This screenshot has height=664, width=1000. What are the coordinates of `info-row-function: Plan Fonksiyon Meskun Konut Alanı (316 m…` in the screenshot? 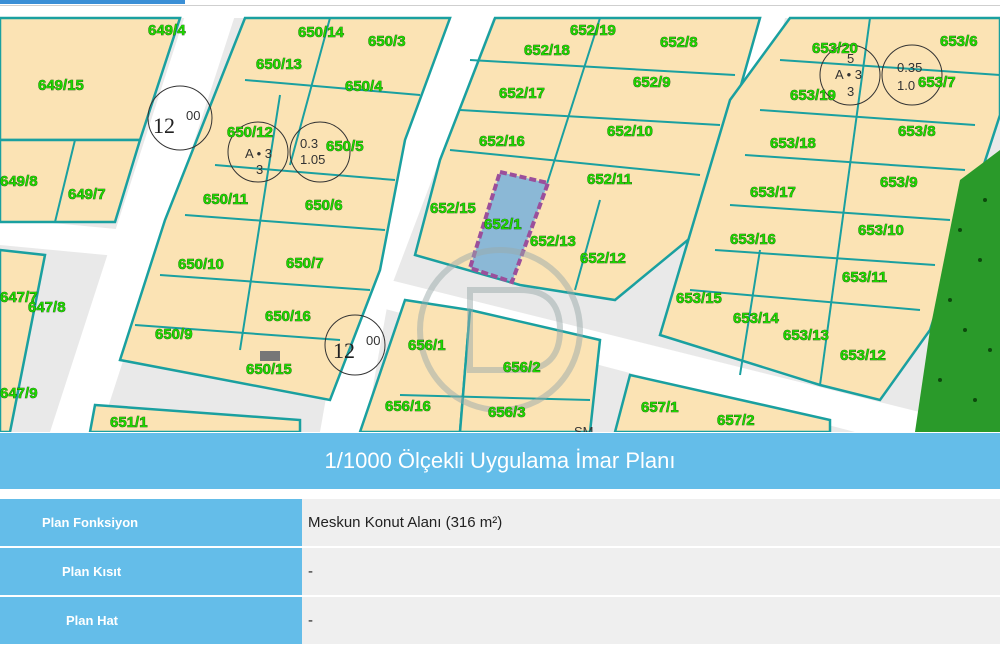 It's located at (500, 522).